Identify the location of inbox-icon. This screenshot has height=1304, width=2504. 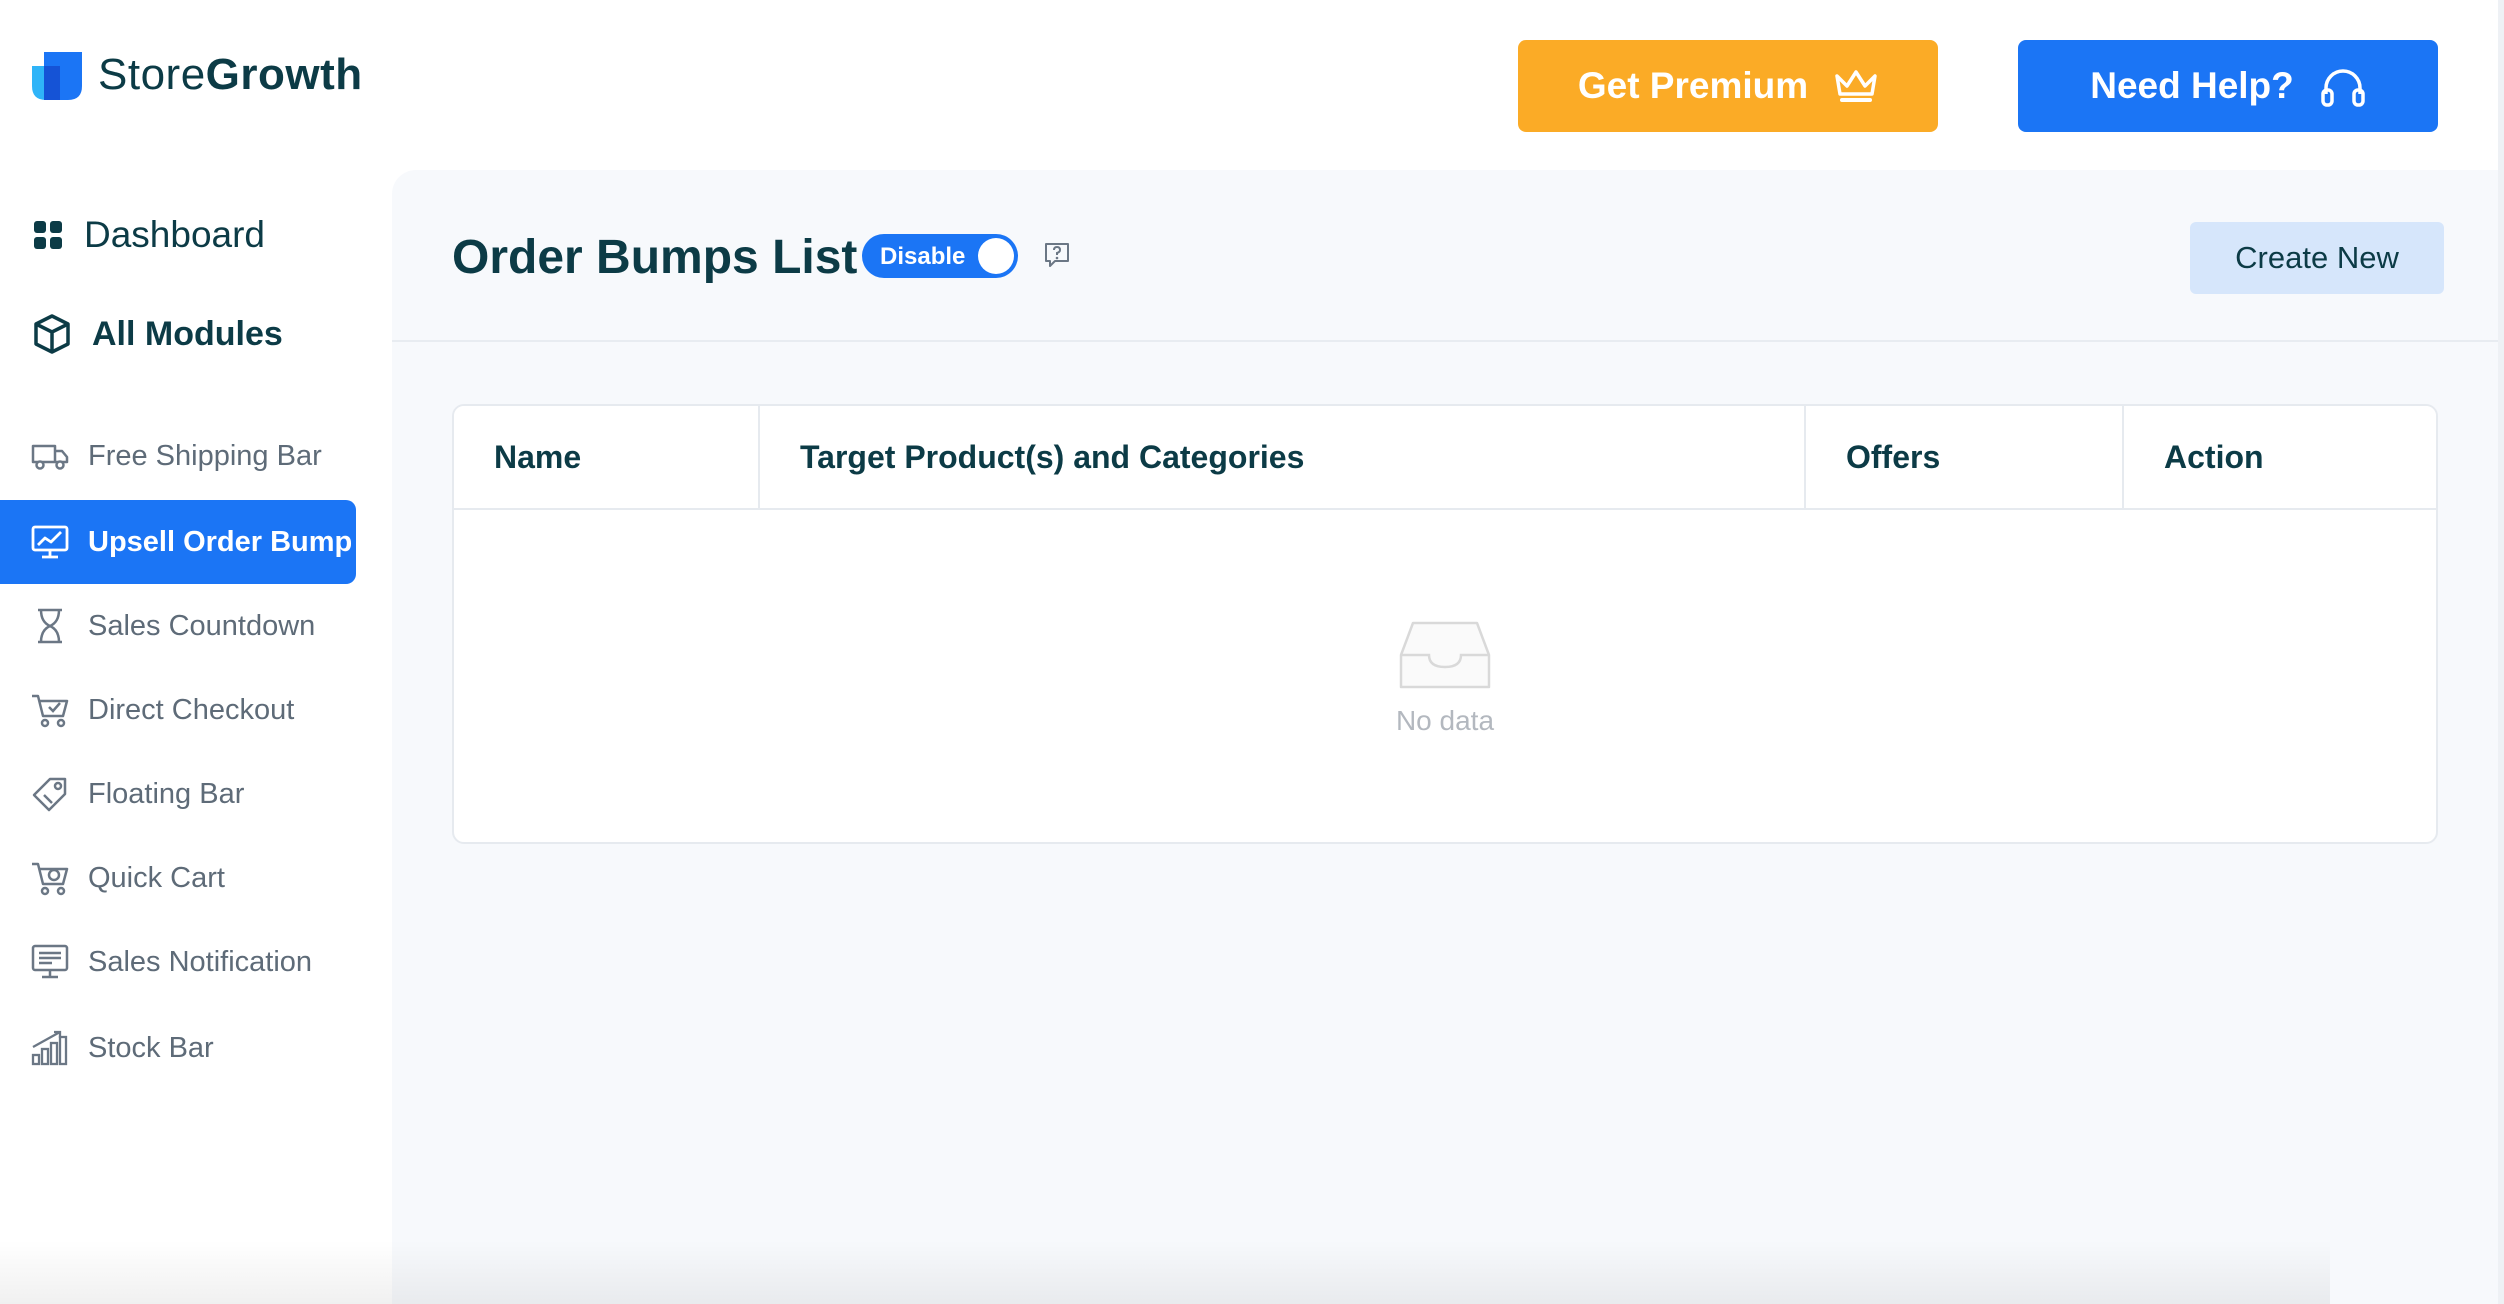
(1445, 655).